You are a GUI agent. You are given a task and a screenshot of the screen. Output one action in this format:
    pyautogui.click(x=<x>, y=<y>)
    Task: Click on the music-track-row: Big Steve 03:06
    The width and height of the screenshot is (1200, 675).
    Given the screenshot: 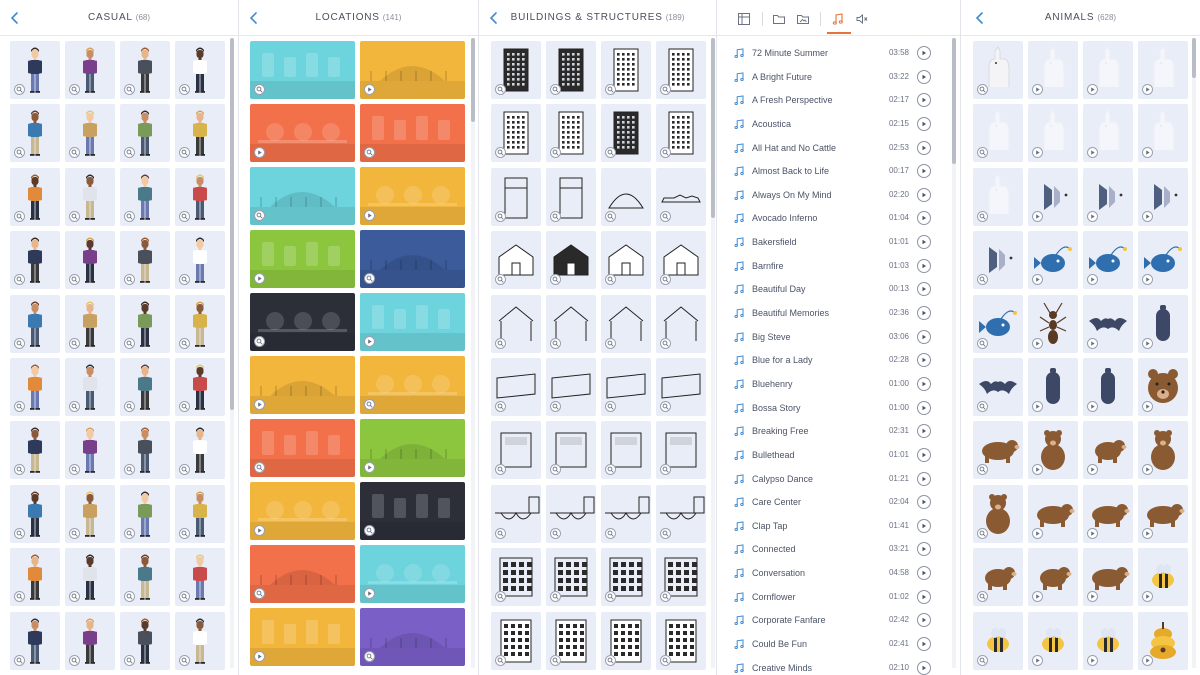 What is the action you would take?
    pyautogui.click(x=828, y=338)
    